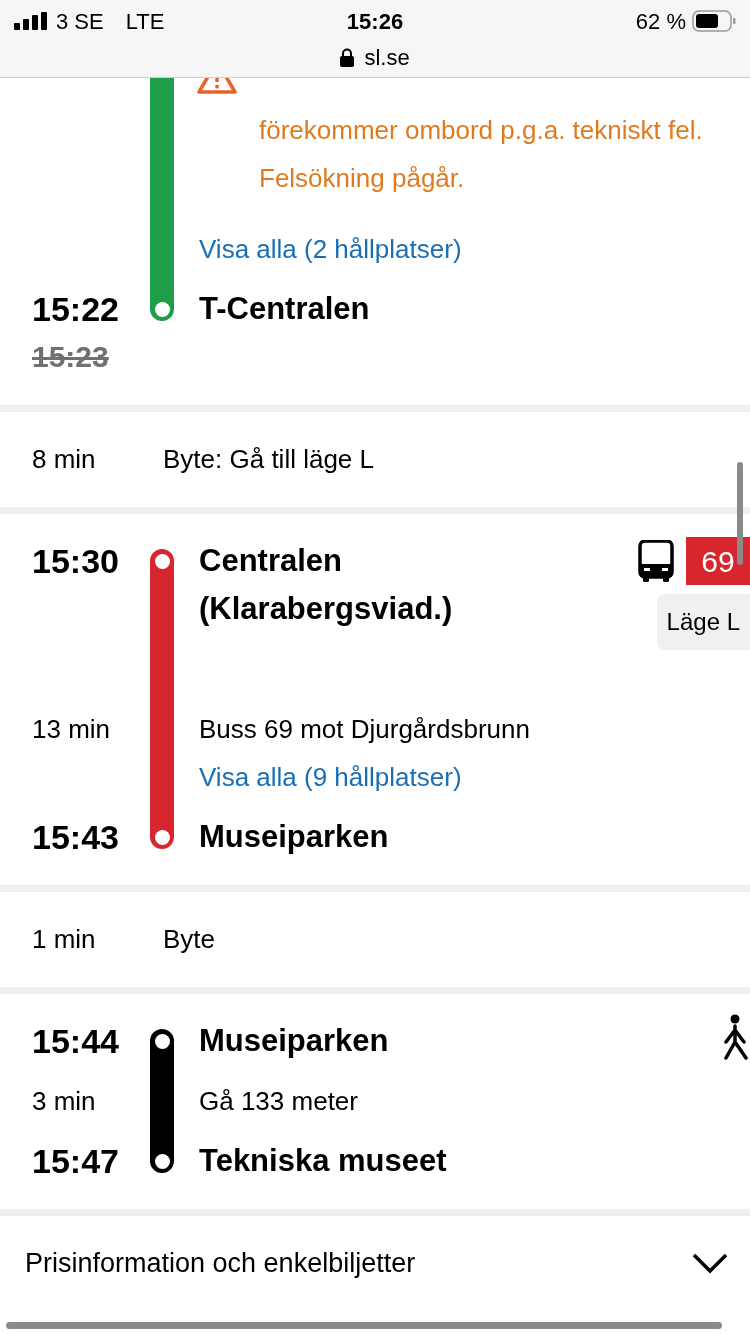 Image resolution: width=750 pixels, height=1334 pixels. I want to click on transfer-duration: 1 min, so click(64, 939).